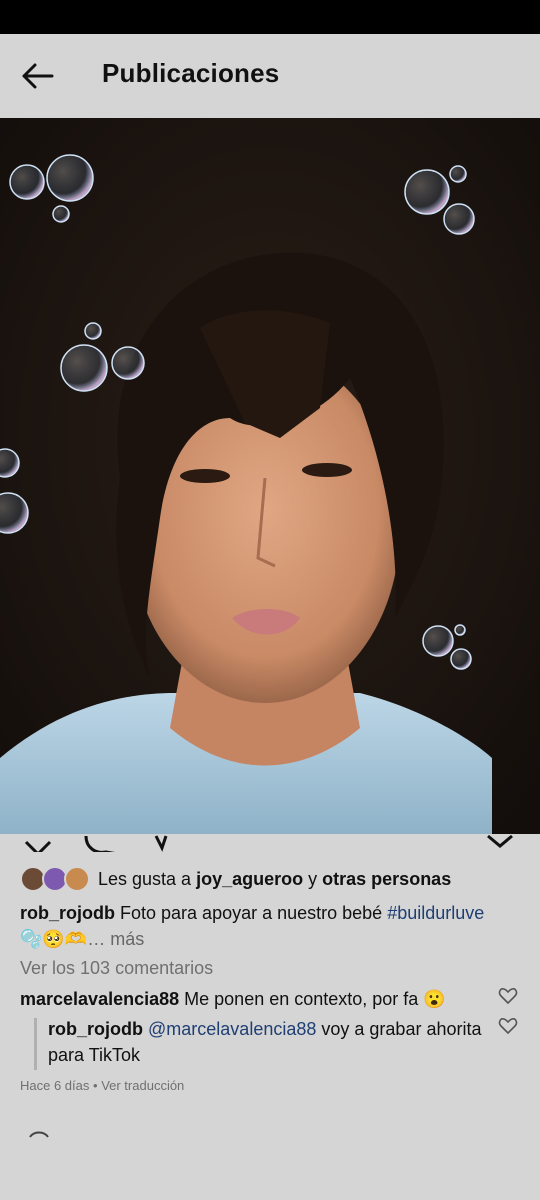 The width and height of the screenshot is (540, 1200). What do you see at coordinates (251, 913) in the screenshot?
I see `caption-text: Foto para apoyar a nuestro bebé` at bounding box center [251, 913].